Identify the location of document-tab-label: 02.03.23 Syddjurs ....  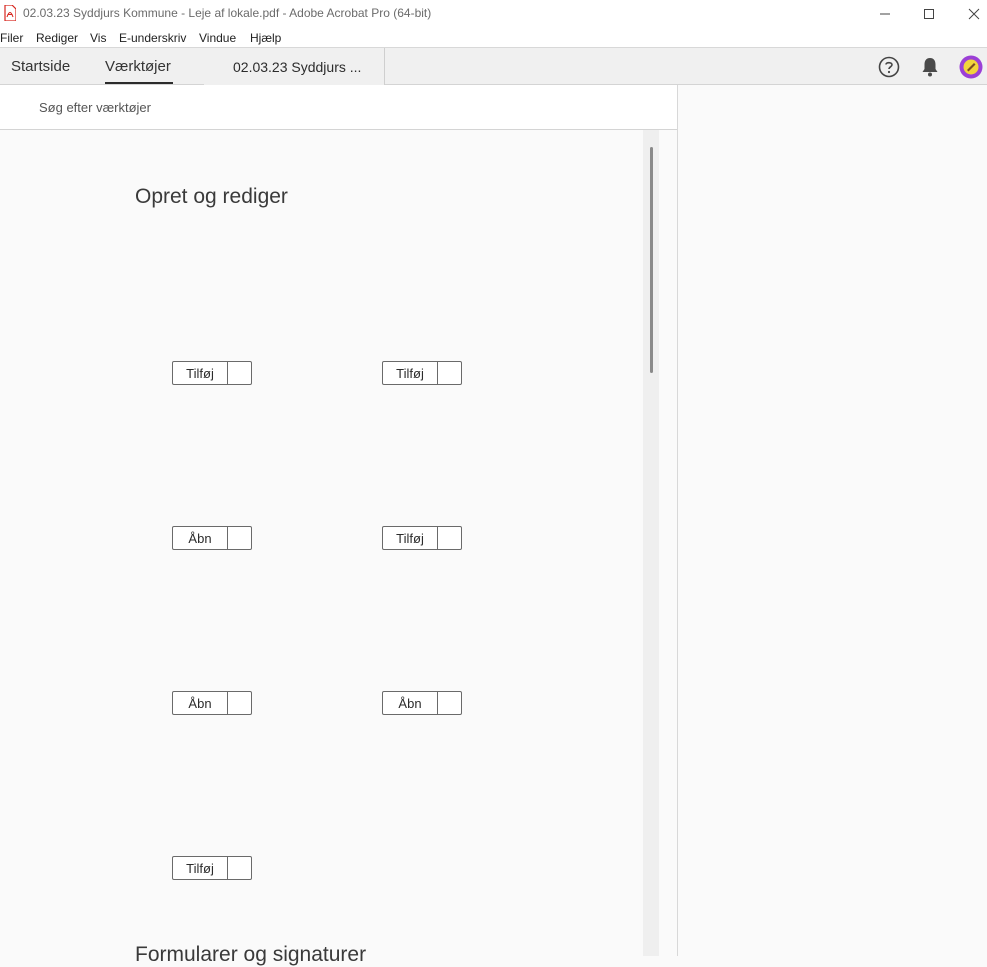
(297, 67).